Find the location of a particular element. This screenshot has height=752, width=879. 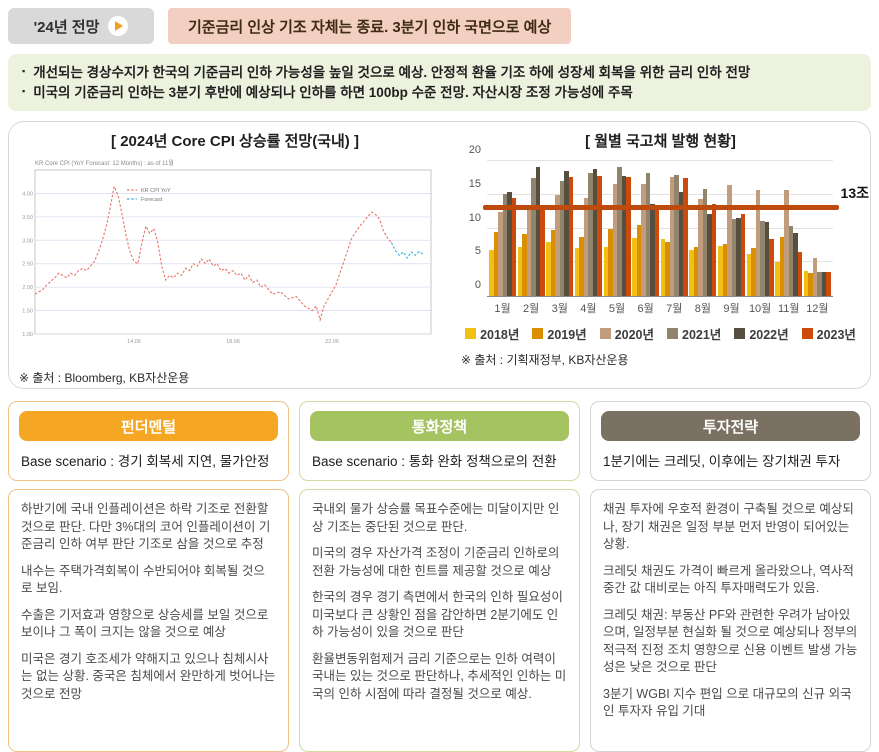

y-tick-label: 20 is located at coordinates (474, 150).